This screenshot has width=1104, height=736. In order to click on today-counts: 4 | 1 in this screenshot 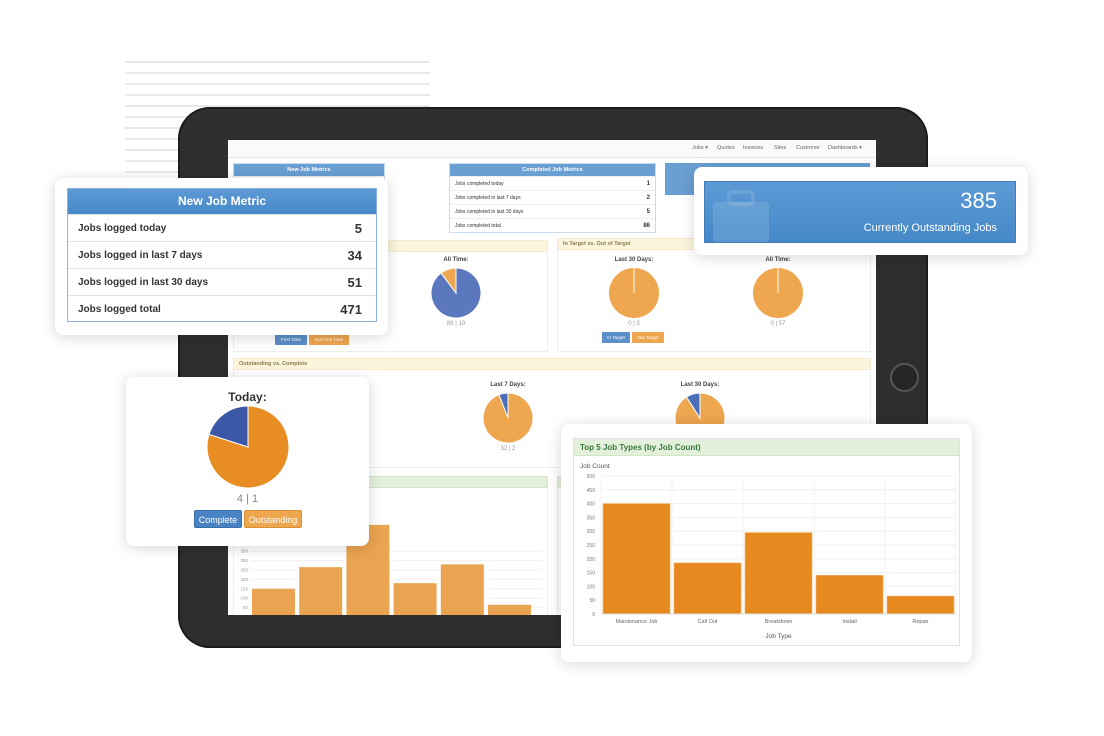, I will do `click(247, 499)`.